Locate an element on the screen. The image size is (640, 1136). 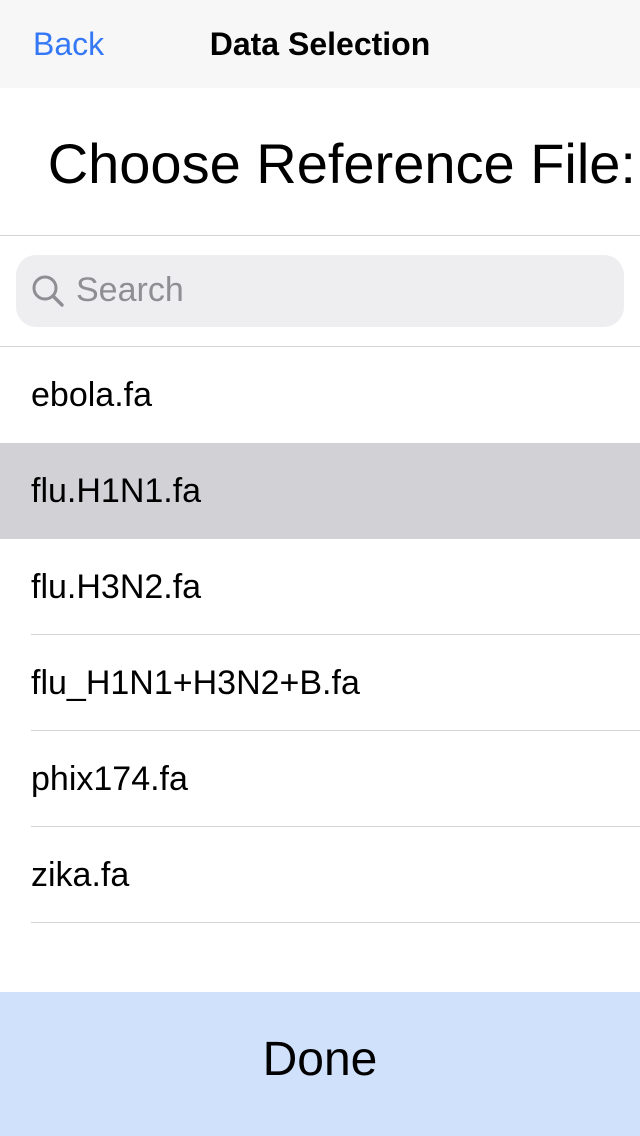
file-name: flu_H1N1+H3N2+B.fa is located at coordinates (195, 683).